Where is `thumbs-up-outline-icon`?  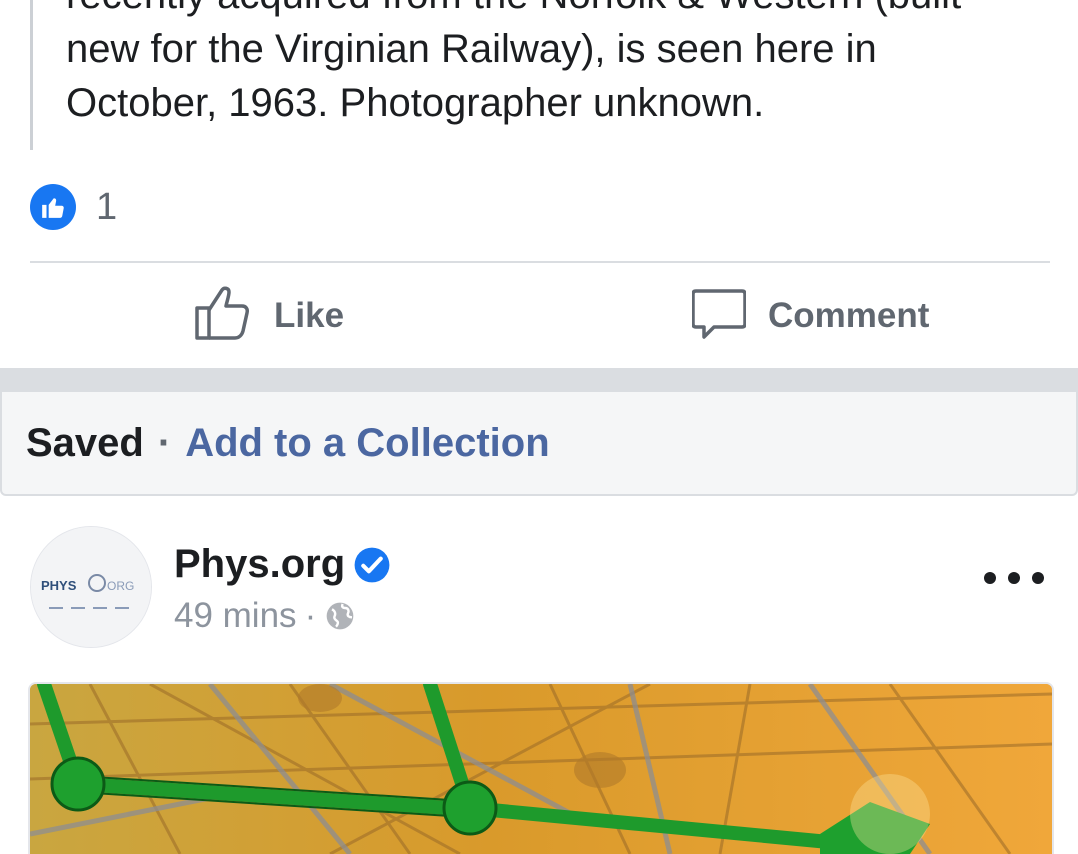
thumbs-up-outline-icon is located at coordinates (223, 316).